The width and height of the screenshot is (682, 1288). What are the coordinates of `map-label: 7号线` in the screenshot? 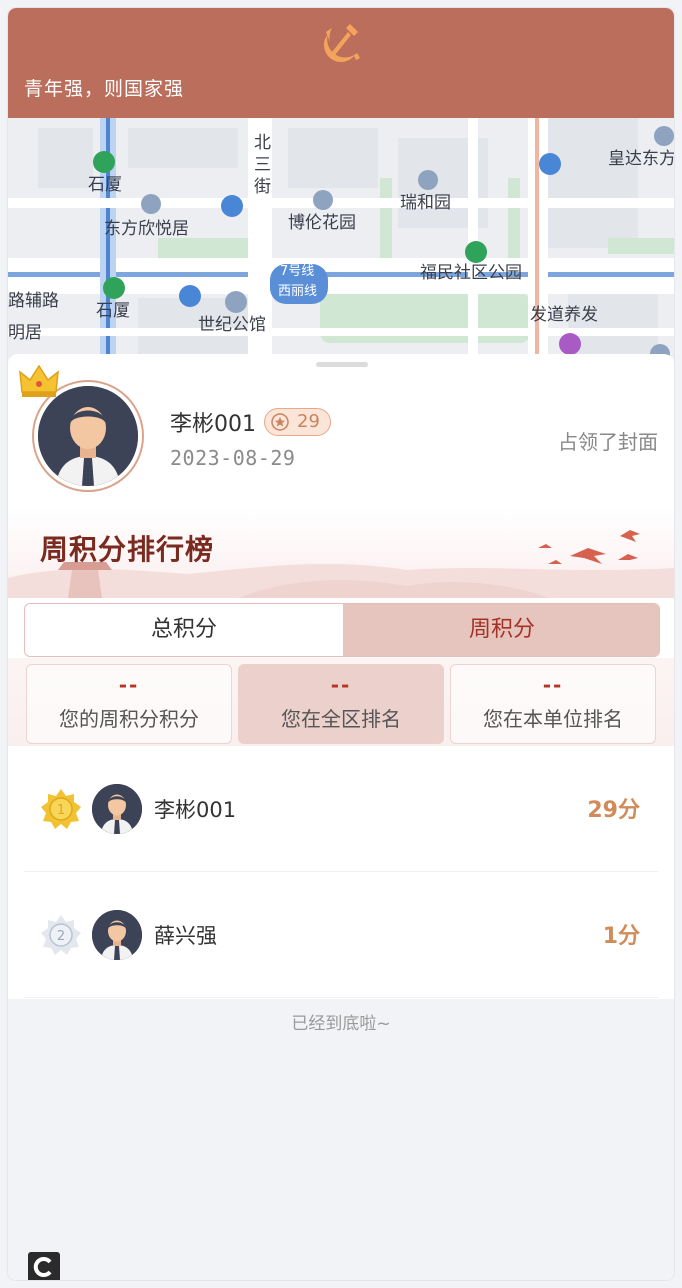 It's located at (297, 271).